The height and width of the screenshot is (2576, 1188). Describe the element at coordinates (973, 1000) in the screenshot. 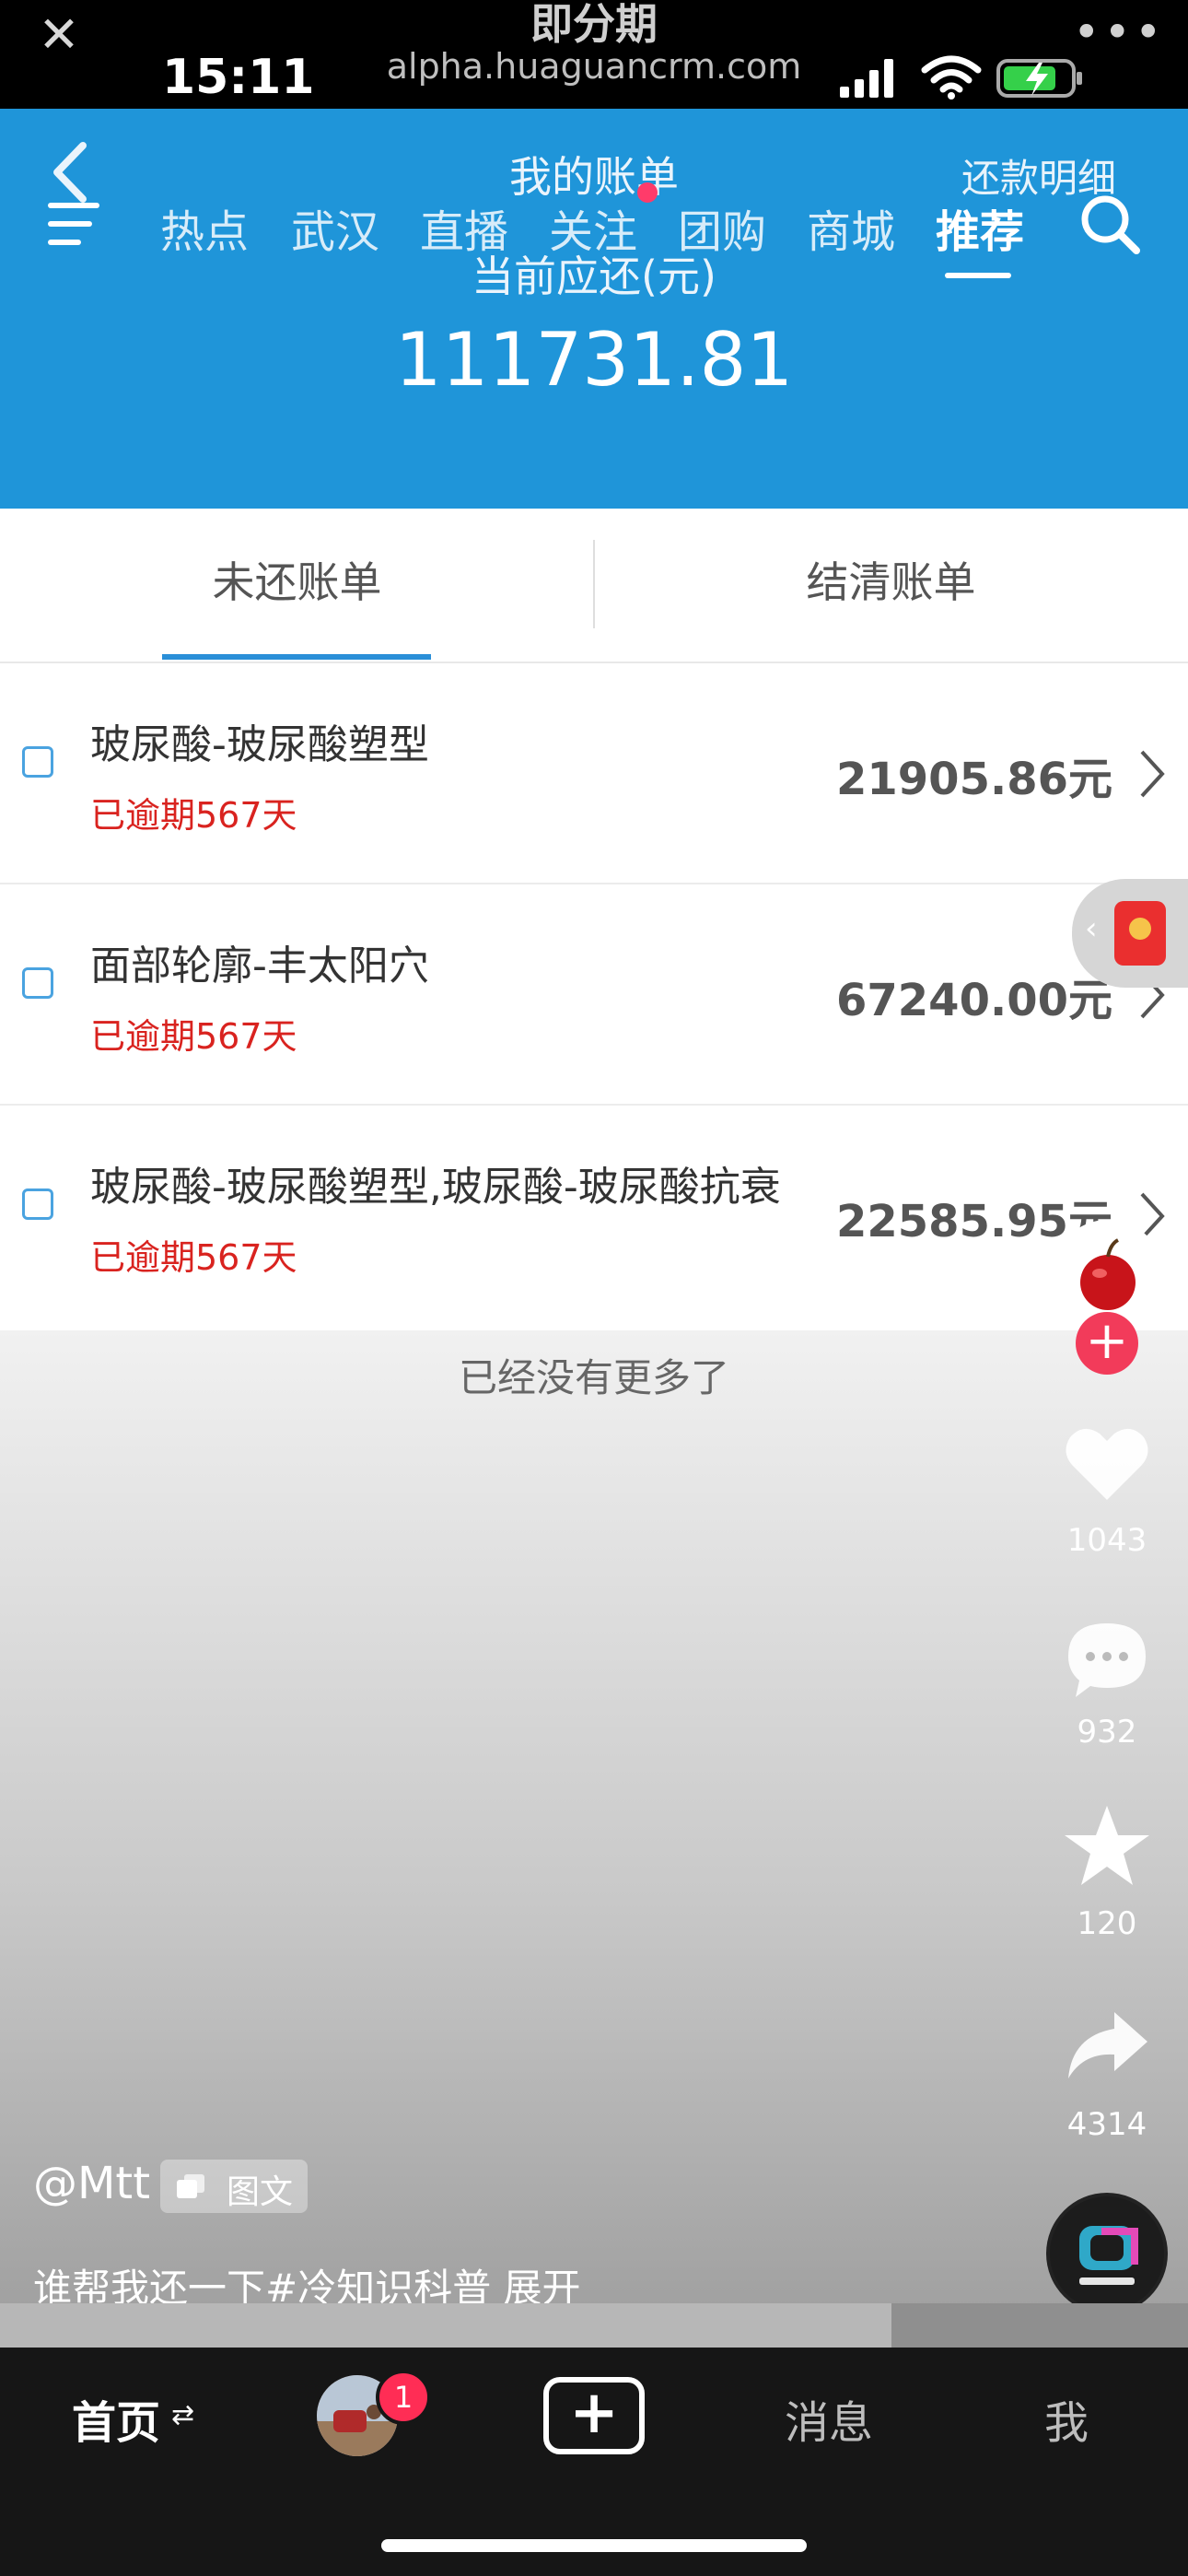

I see `bill-amount: 67240.00元` at that location.